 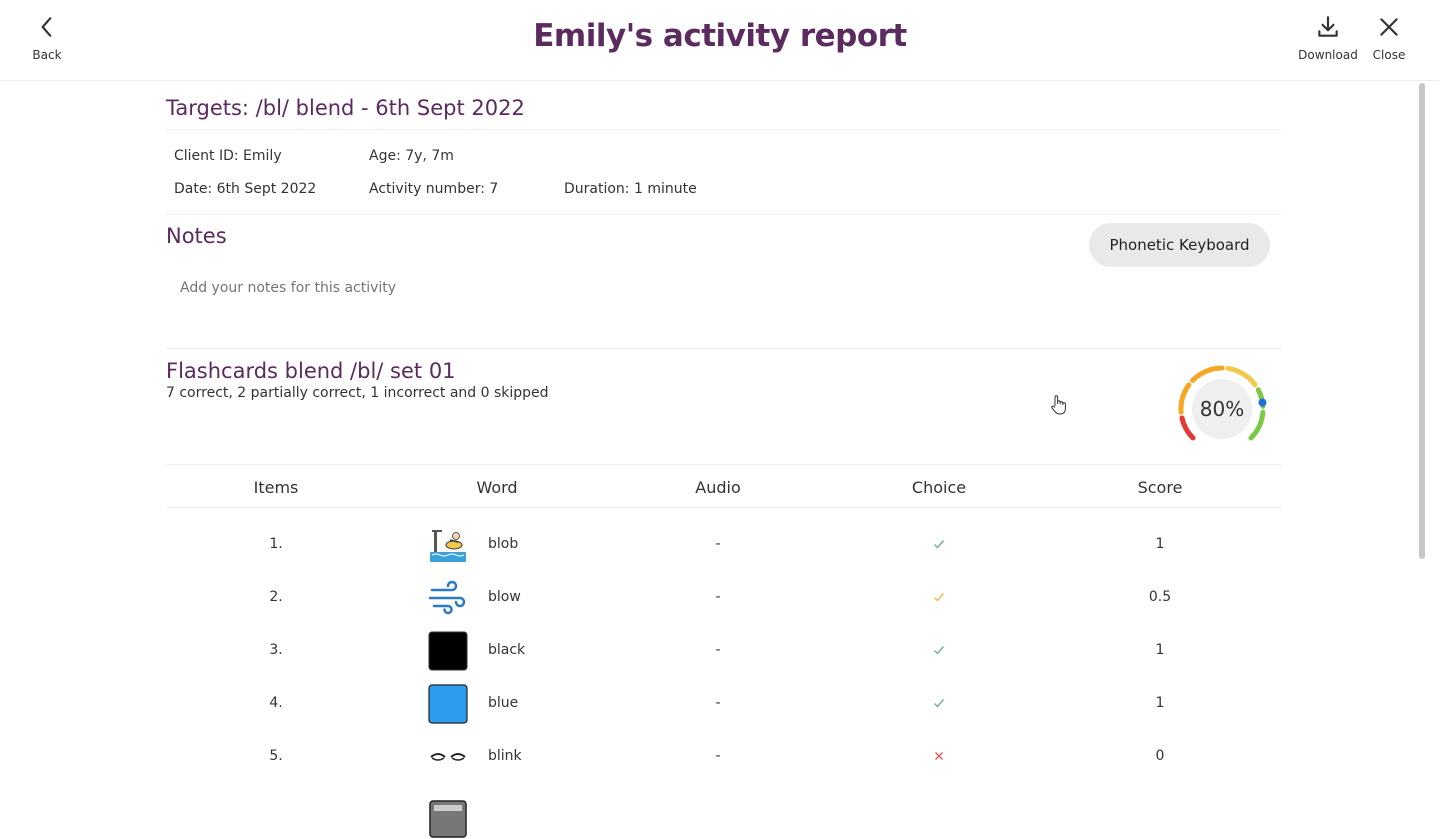 What do you see at coordinates (1389, 44) in the screenshot?
I see `close-button: Close` at bounding box center [1389, 44].